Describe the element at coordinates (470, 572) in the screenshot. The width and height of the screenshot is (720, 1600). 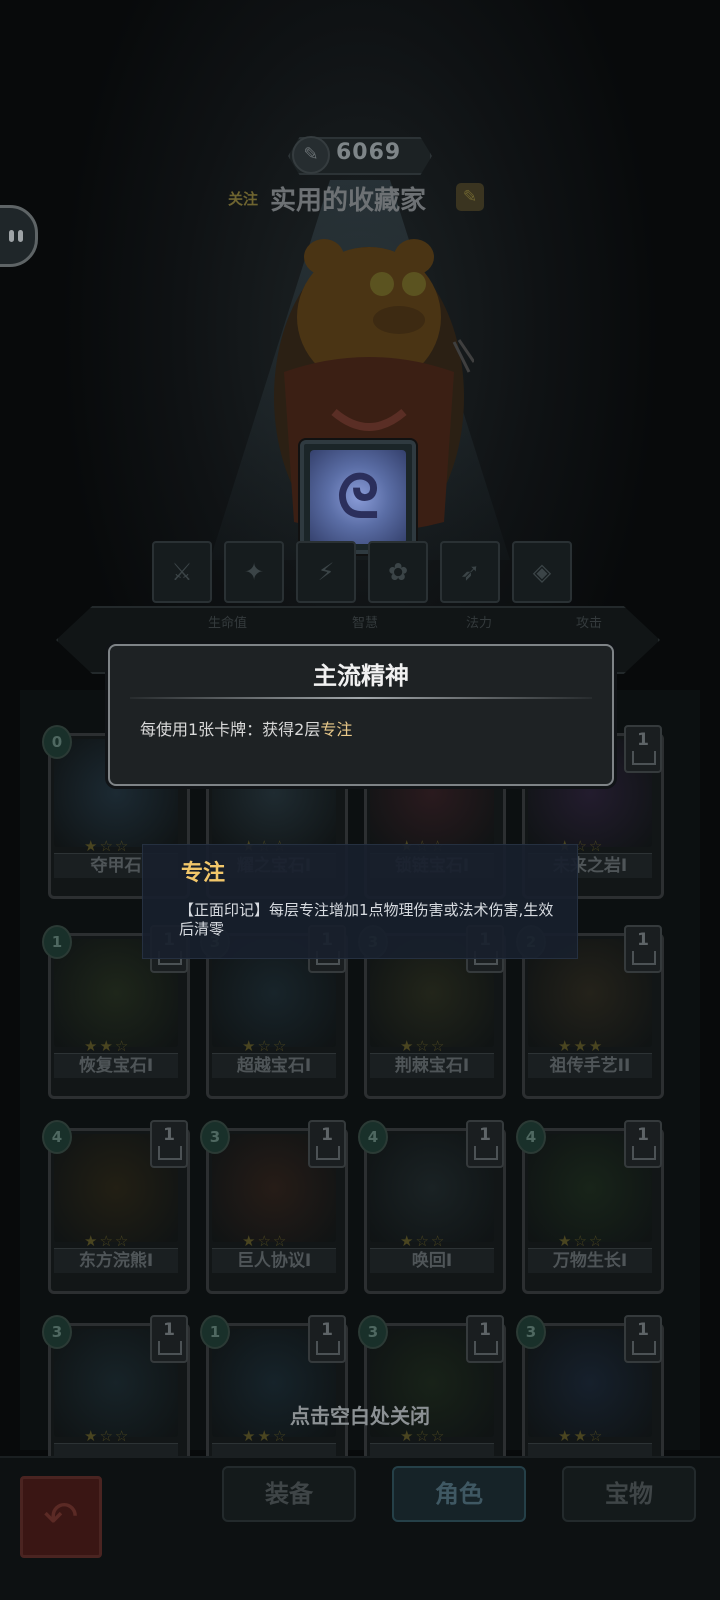
I see `slot-5-icon: ➶` at that location.